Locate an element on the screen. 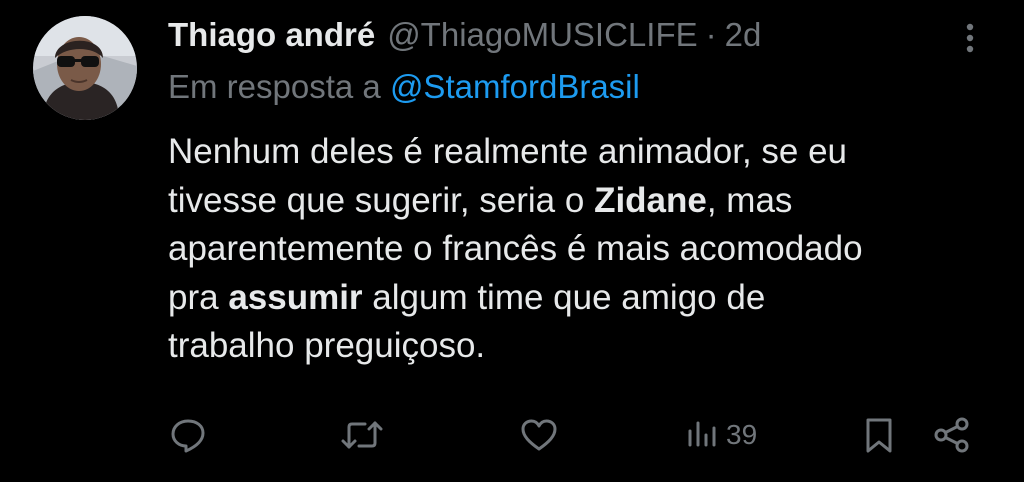 The height and width of the screenshot is (482, 1024). reply-icon is located at coordinates (188, 436).